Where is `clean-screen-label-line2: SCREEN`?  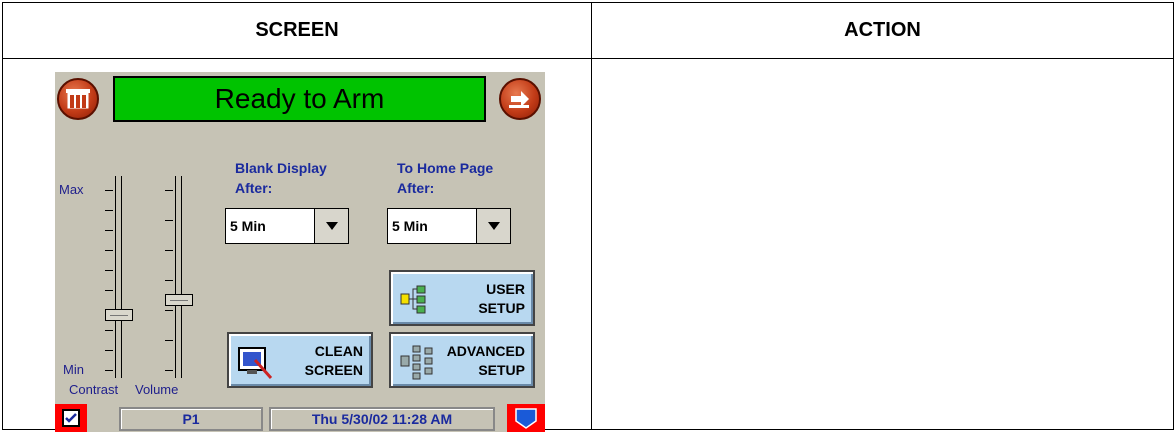 clean-screen-label-line2: SCREEN is located at coordinates (333, 370).